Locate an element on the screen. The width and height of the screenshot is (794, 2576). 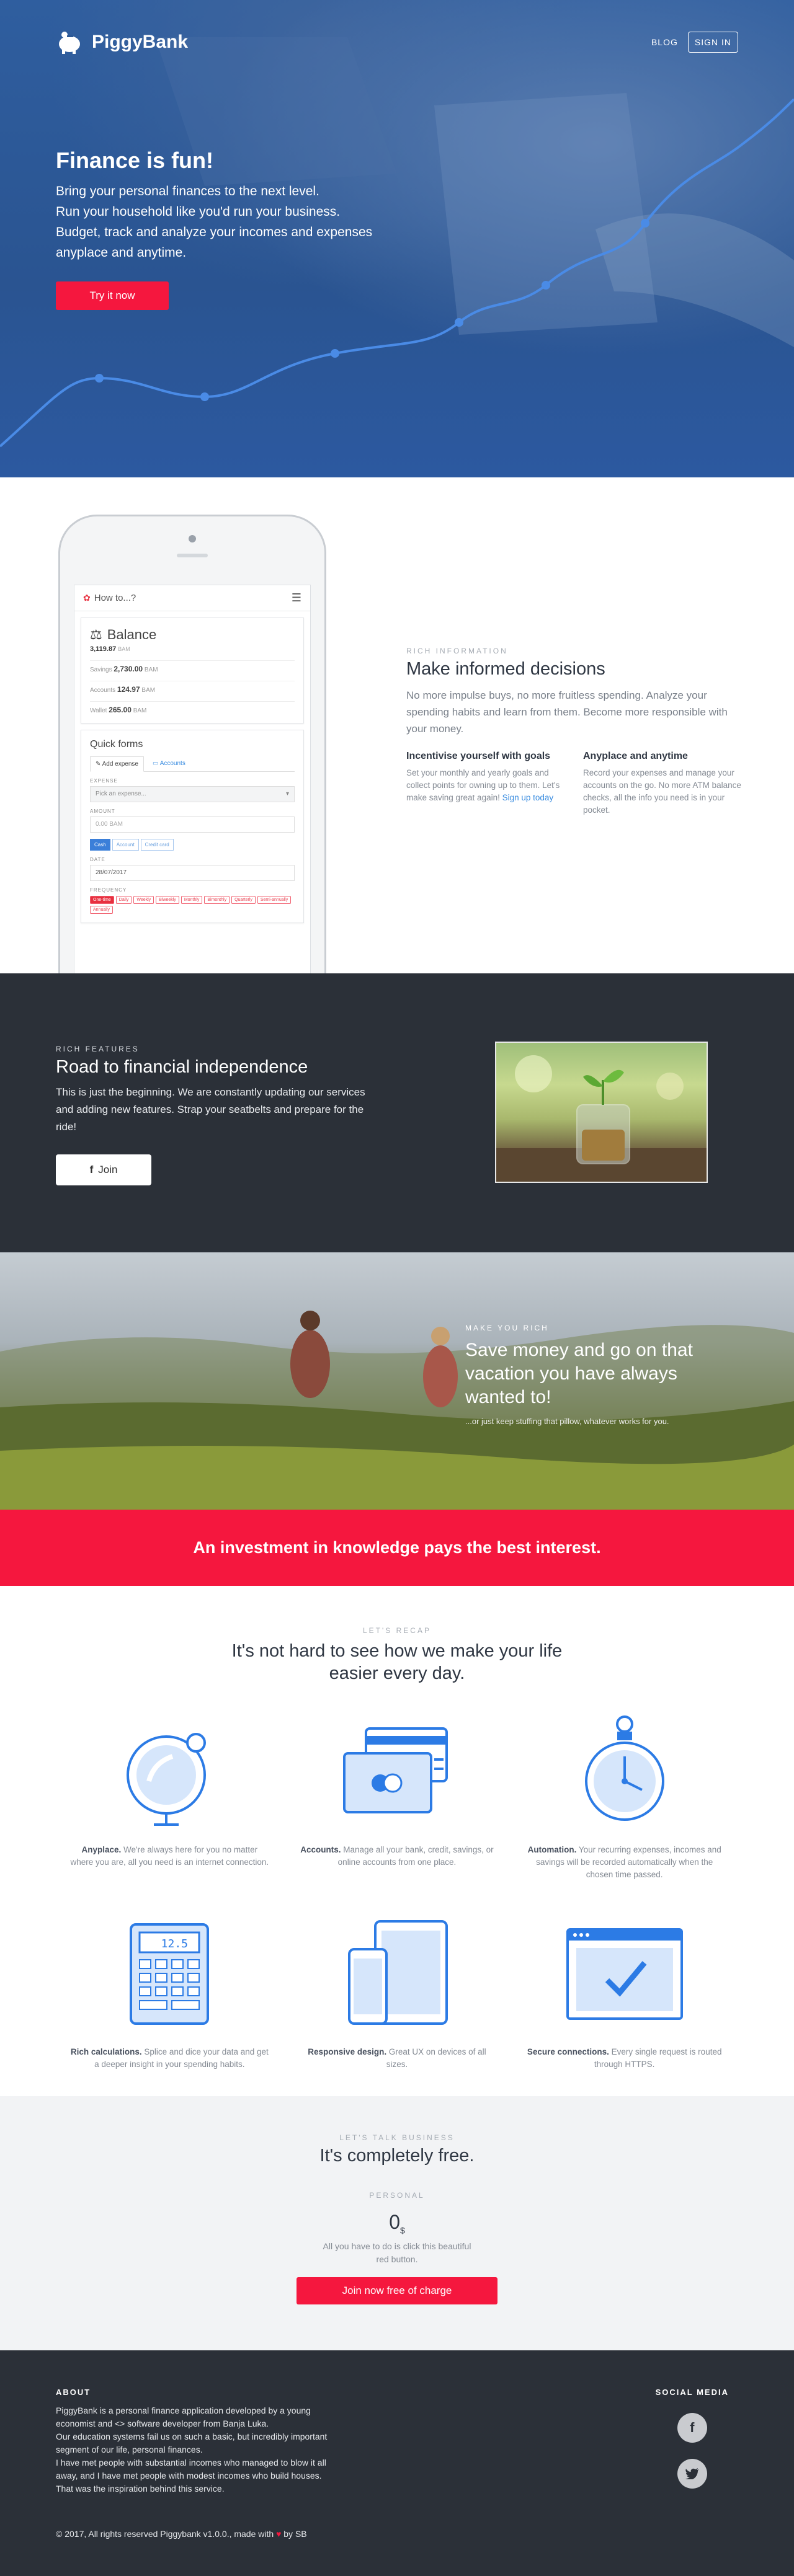
sign-up-today-link: Sign up today is located at coordinates (528, 797).